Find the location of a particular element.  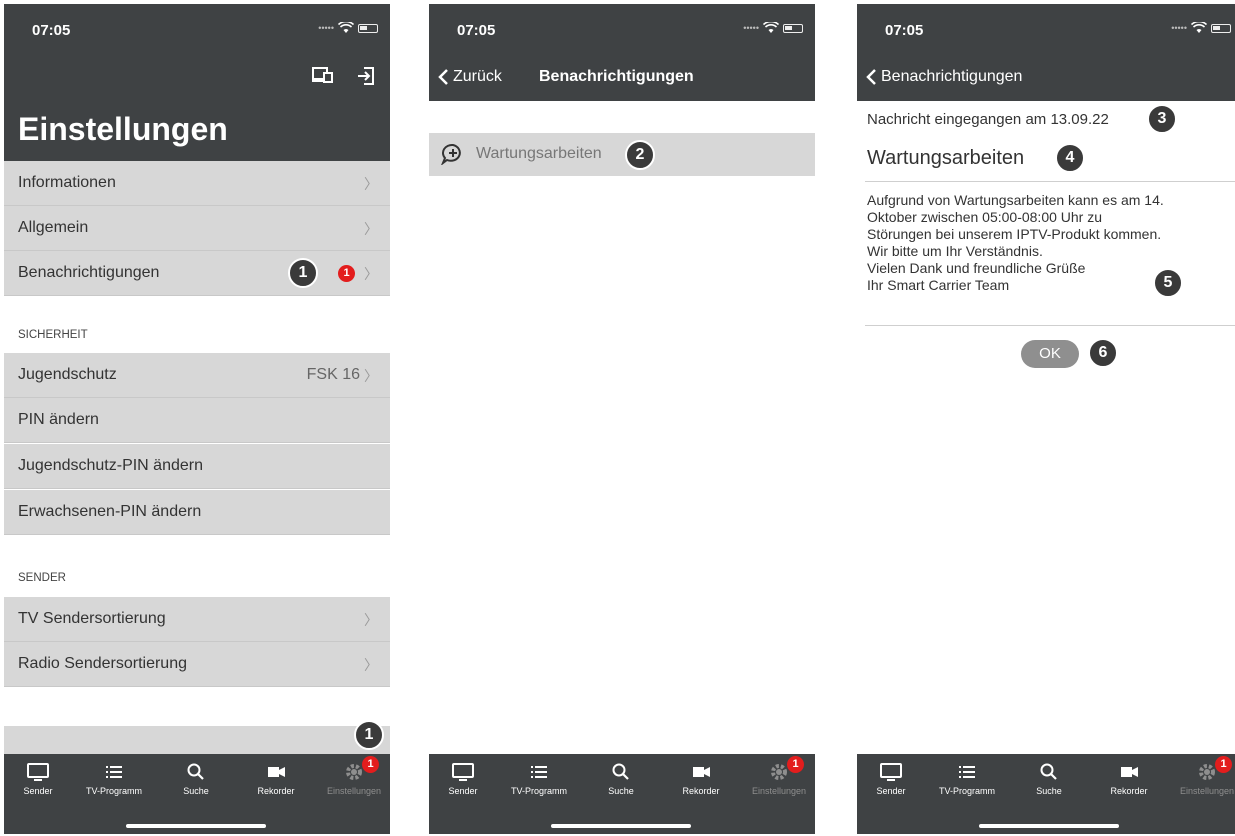

settings-item-label: Jugendschutz is located at coordinates (67, 374).